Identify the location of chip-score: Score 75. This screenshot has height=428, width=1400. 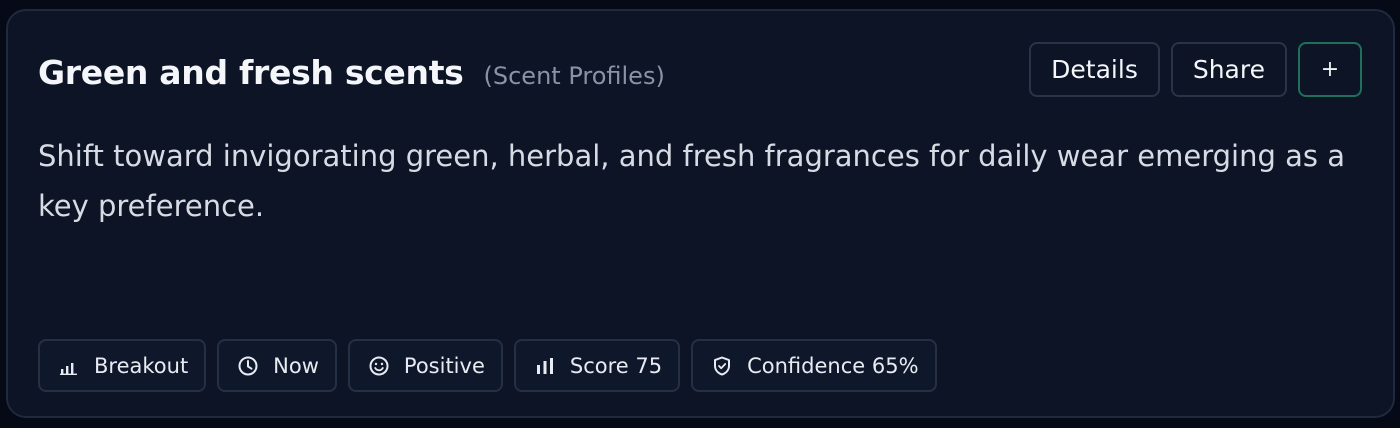
(597, 365).